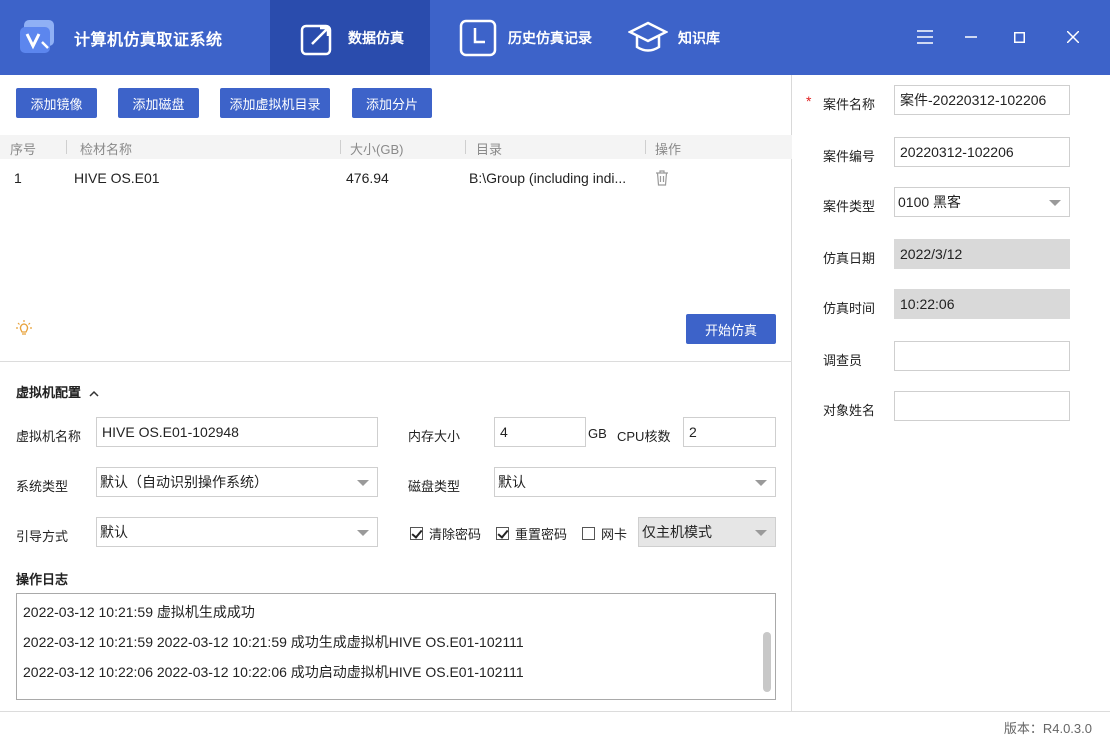  What do you see at coordinates (24, 328) in the screenshot?
I see `lightbulb-icon` at bounding box center [24, 328].